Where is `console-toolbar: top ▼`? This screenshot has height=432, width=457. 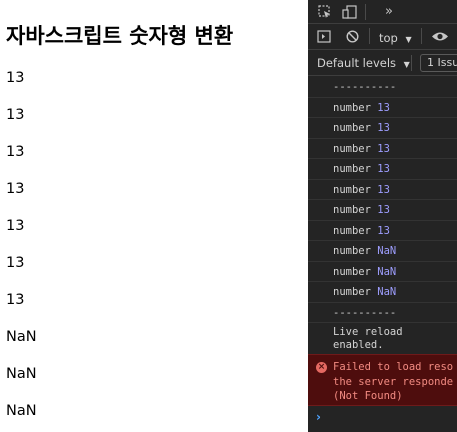
console-toolbar: top ▼ is located at coordinates (382, 37).